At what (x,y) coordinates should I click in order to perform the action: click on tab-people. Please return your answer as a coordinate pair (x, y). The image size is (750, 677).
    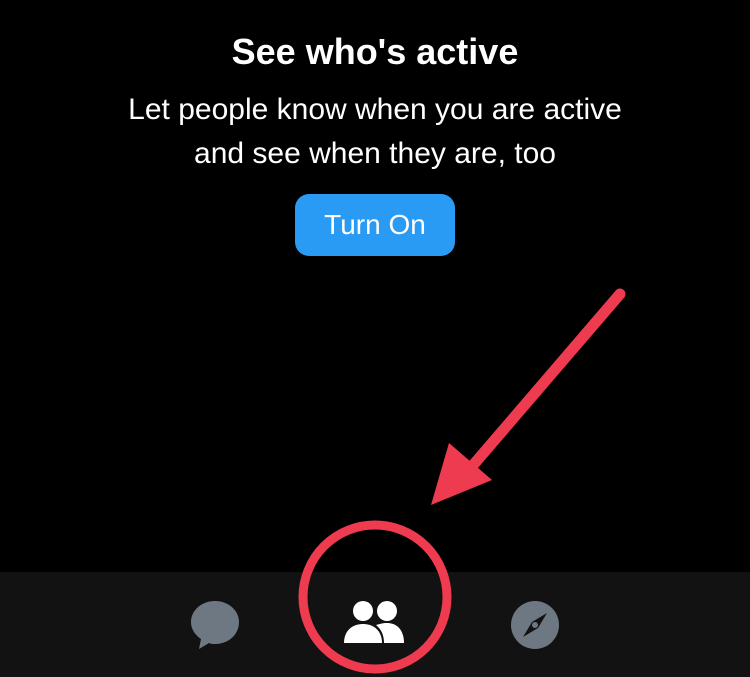
    Looking at the image, I should click on (374, 624).